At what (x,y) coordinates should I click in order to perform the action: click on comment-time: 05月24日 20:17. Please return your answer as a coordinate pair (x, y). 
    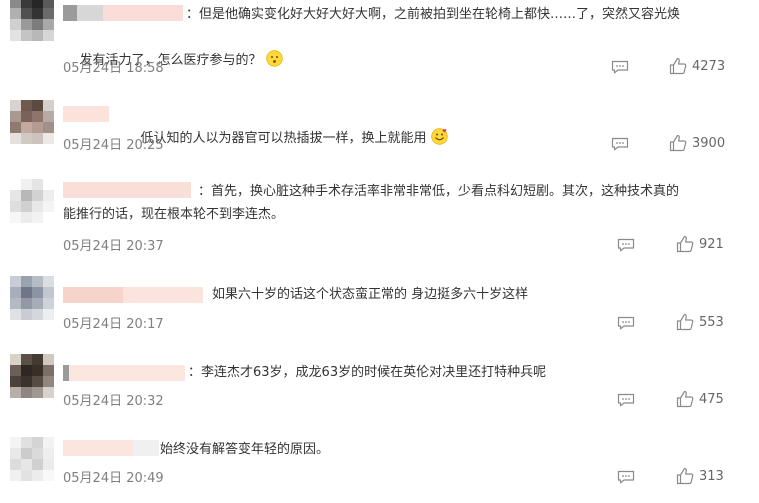
    Looking at the image, I should click on (113, 324).